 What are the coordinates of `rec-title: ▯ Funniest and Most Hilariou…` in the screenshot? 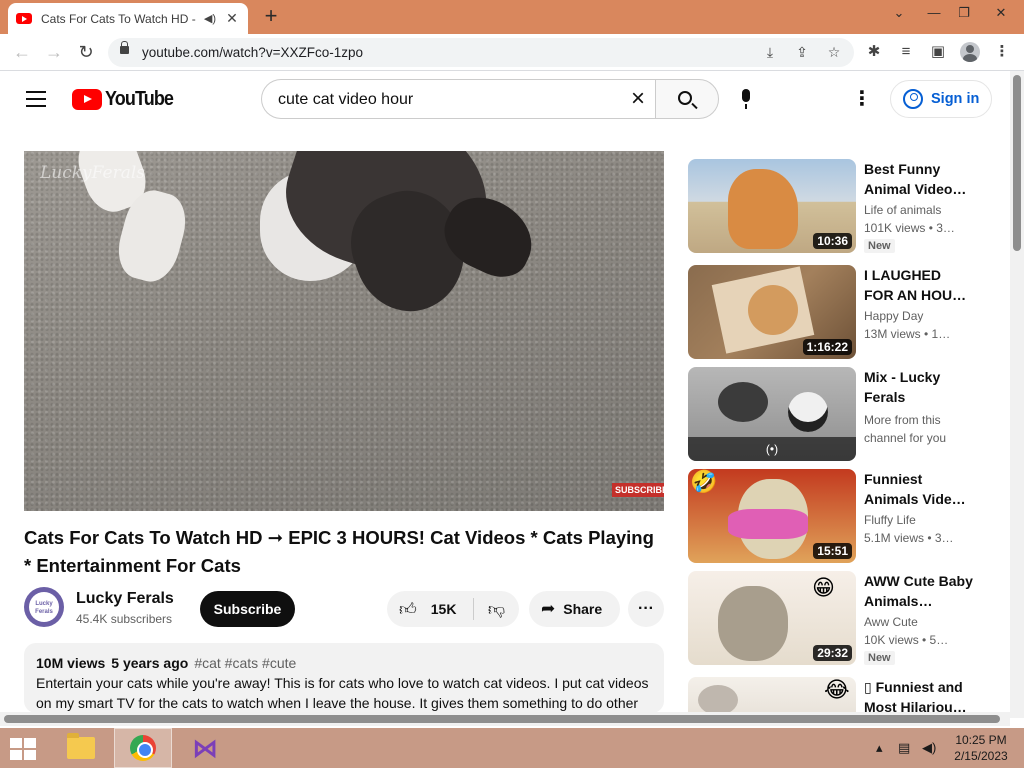 It's located at (919, 694).